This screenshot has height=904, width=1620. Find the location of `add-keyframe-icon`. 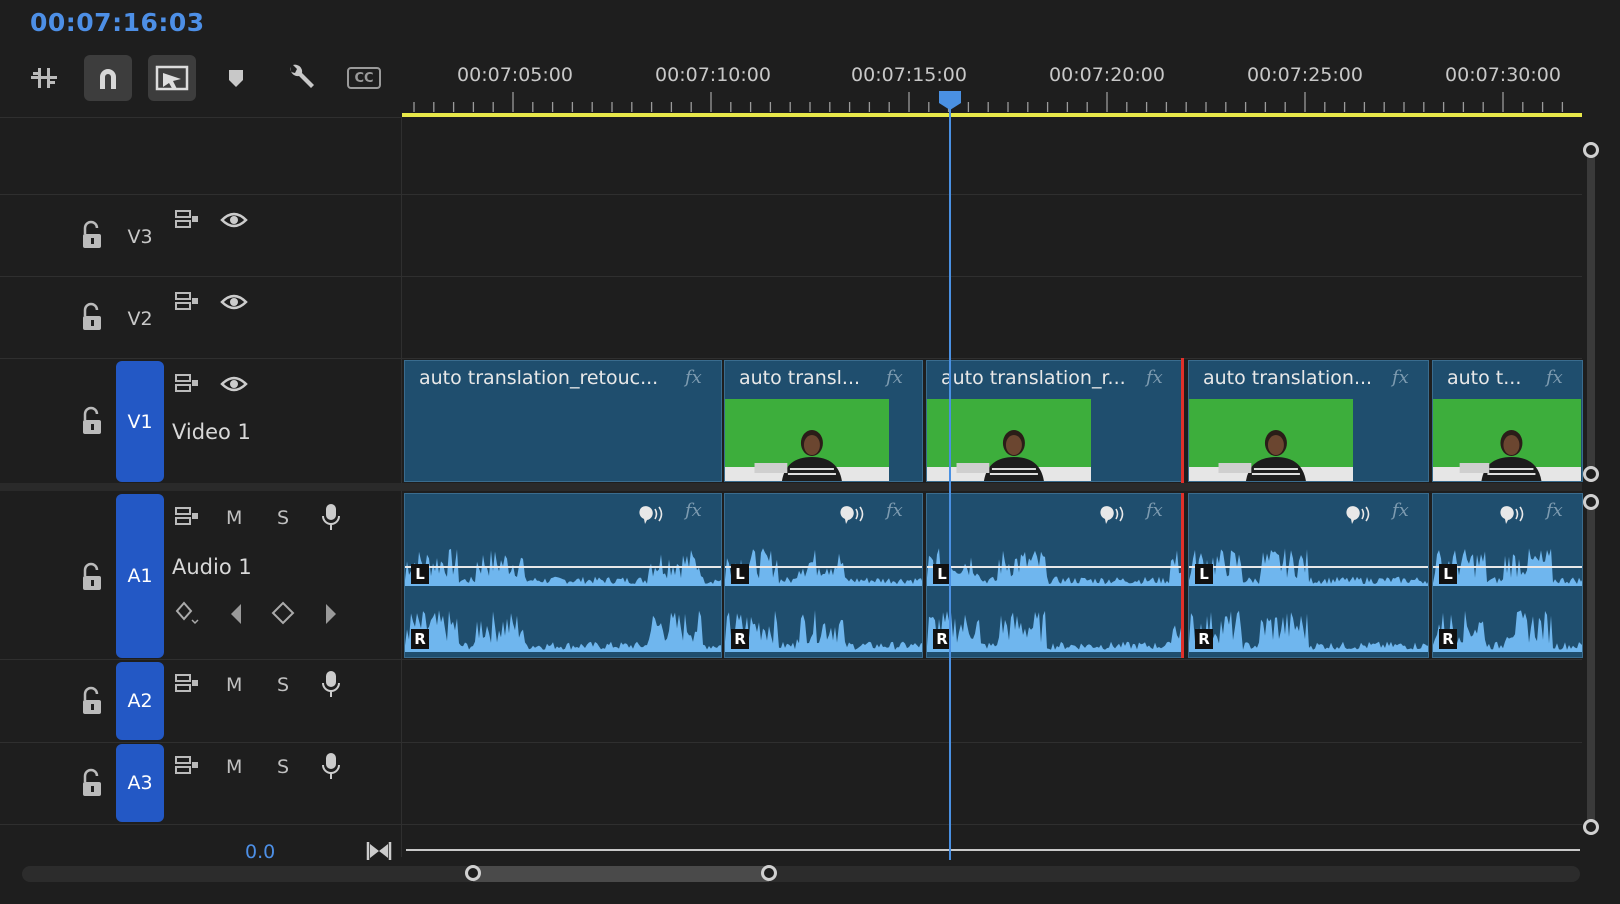

add-keyframe-icon is located at coordinates (283, 613).